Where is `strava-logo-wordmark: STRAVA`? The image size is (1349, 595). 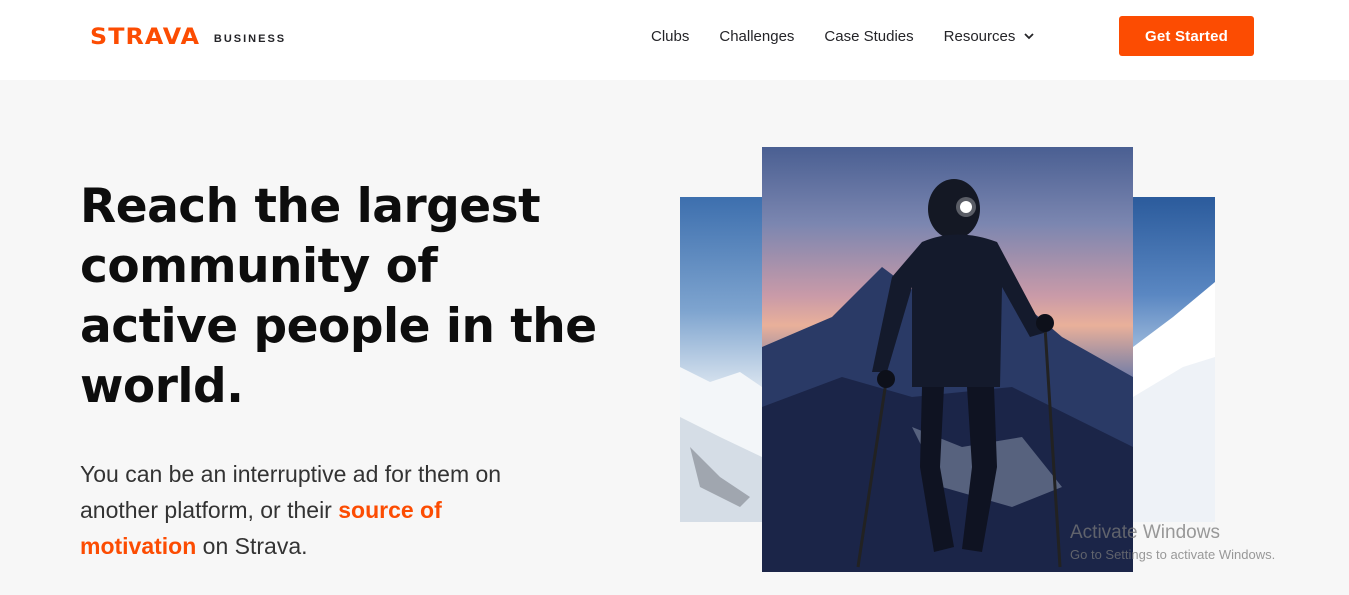
strava-logo-wordmark: STRAVA is located at coordinates (145, 37).